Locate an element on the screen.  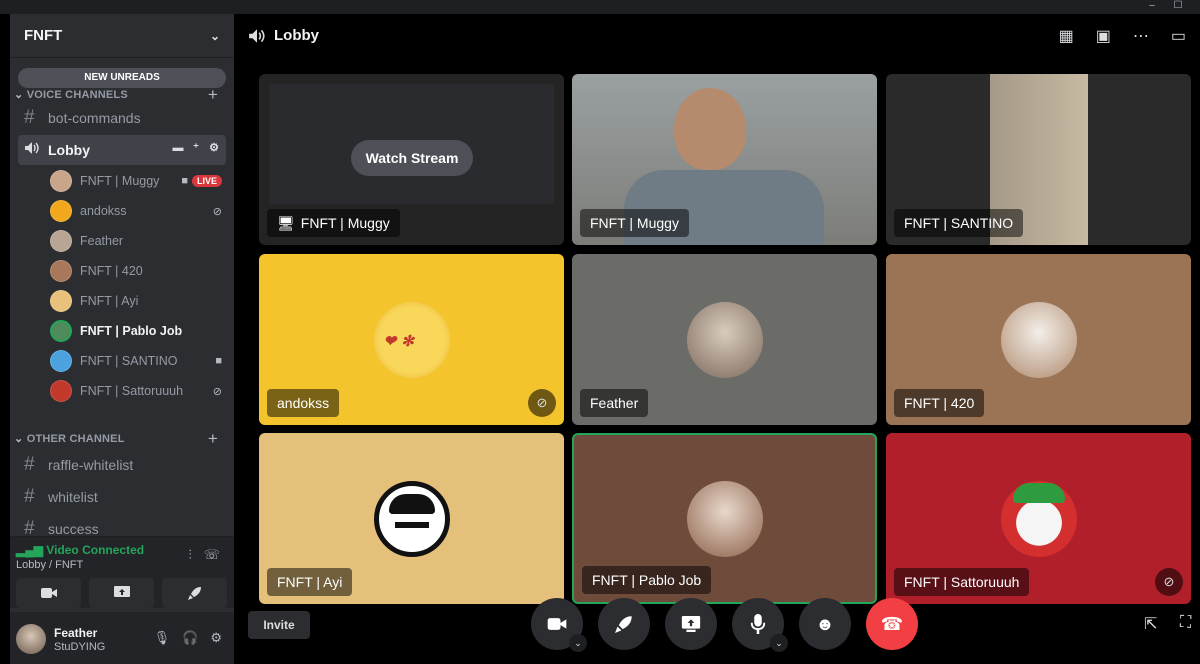
category-other-label: OTHER CHANNEL is located at coordinates (75, 439).